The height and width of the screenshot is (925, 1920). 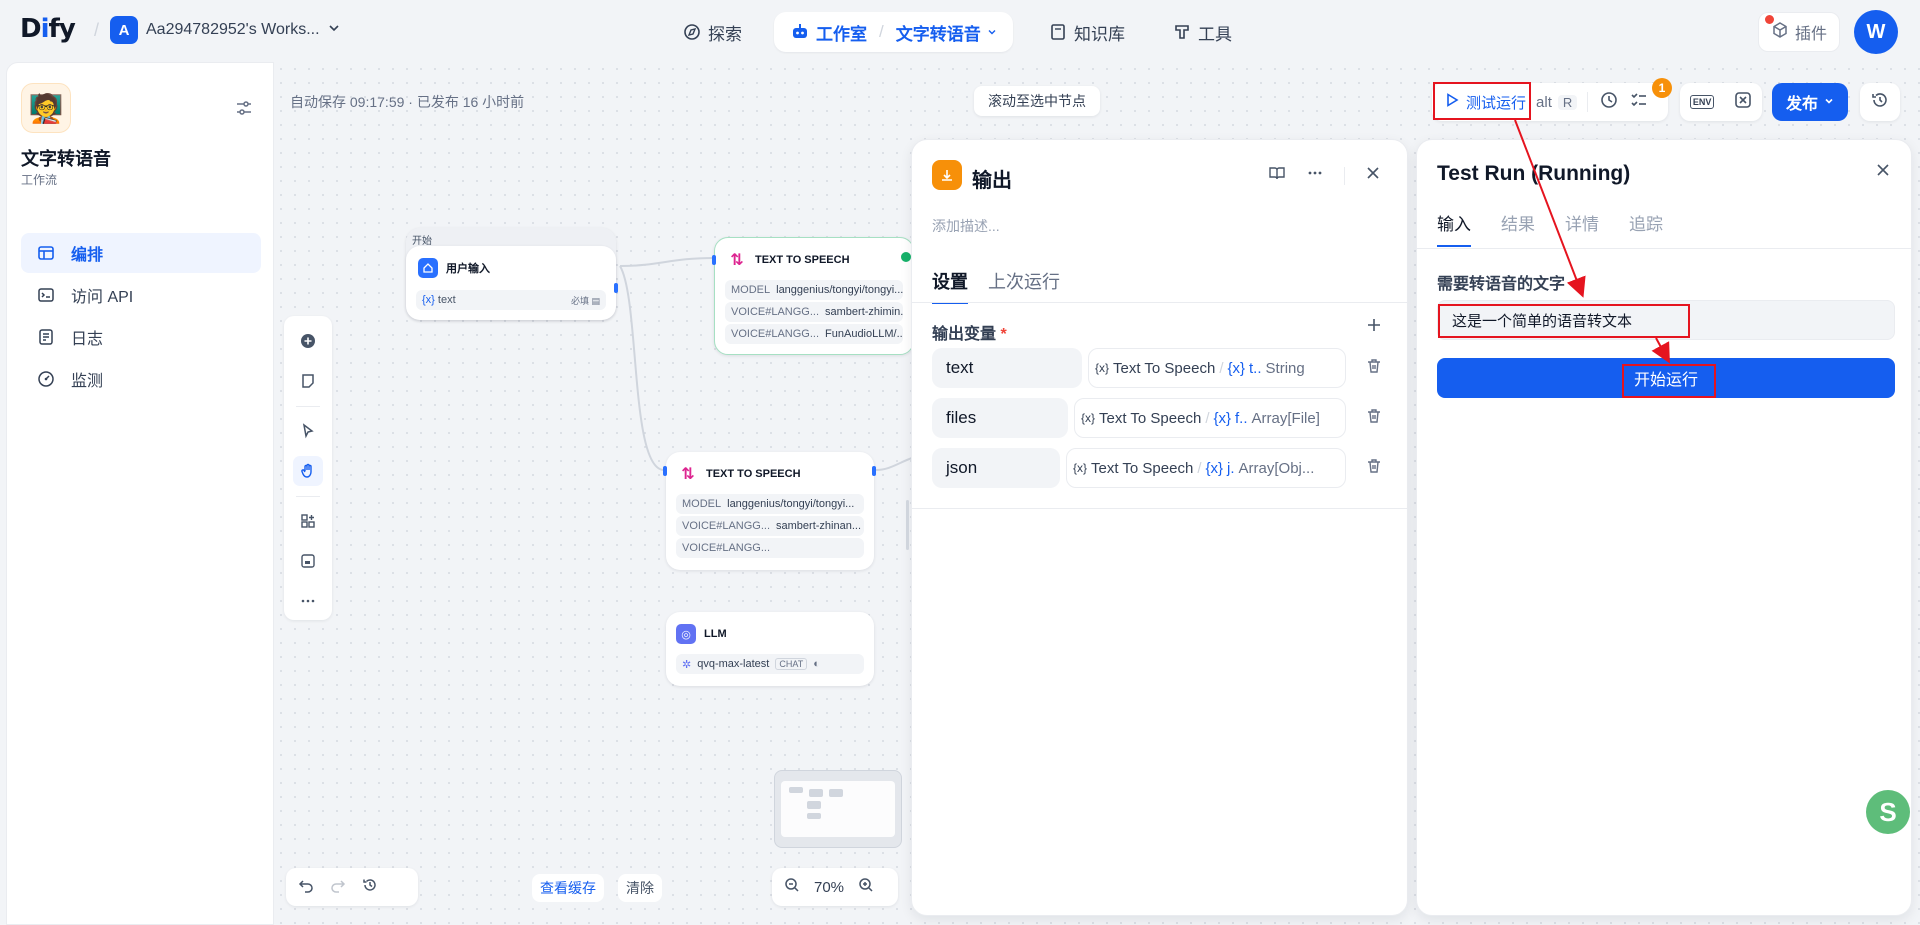 I want to click on output-tabs: 设置 上次运行, so click(x=996, y=286).